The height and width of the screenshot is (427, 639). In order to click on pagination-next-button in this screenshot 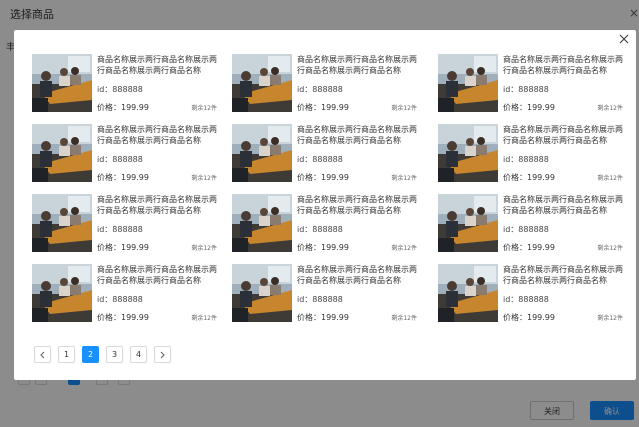, I will do `click(162, 354)`.